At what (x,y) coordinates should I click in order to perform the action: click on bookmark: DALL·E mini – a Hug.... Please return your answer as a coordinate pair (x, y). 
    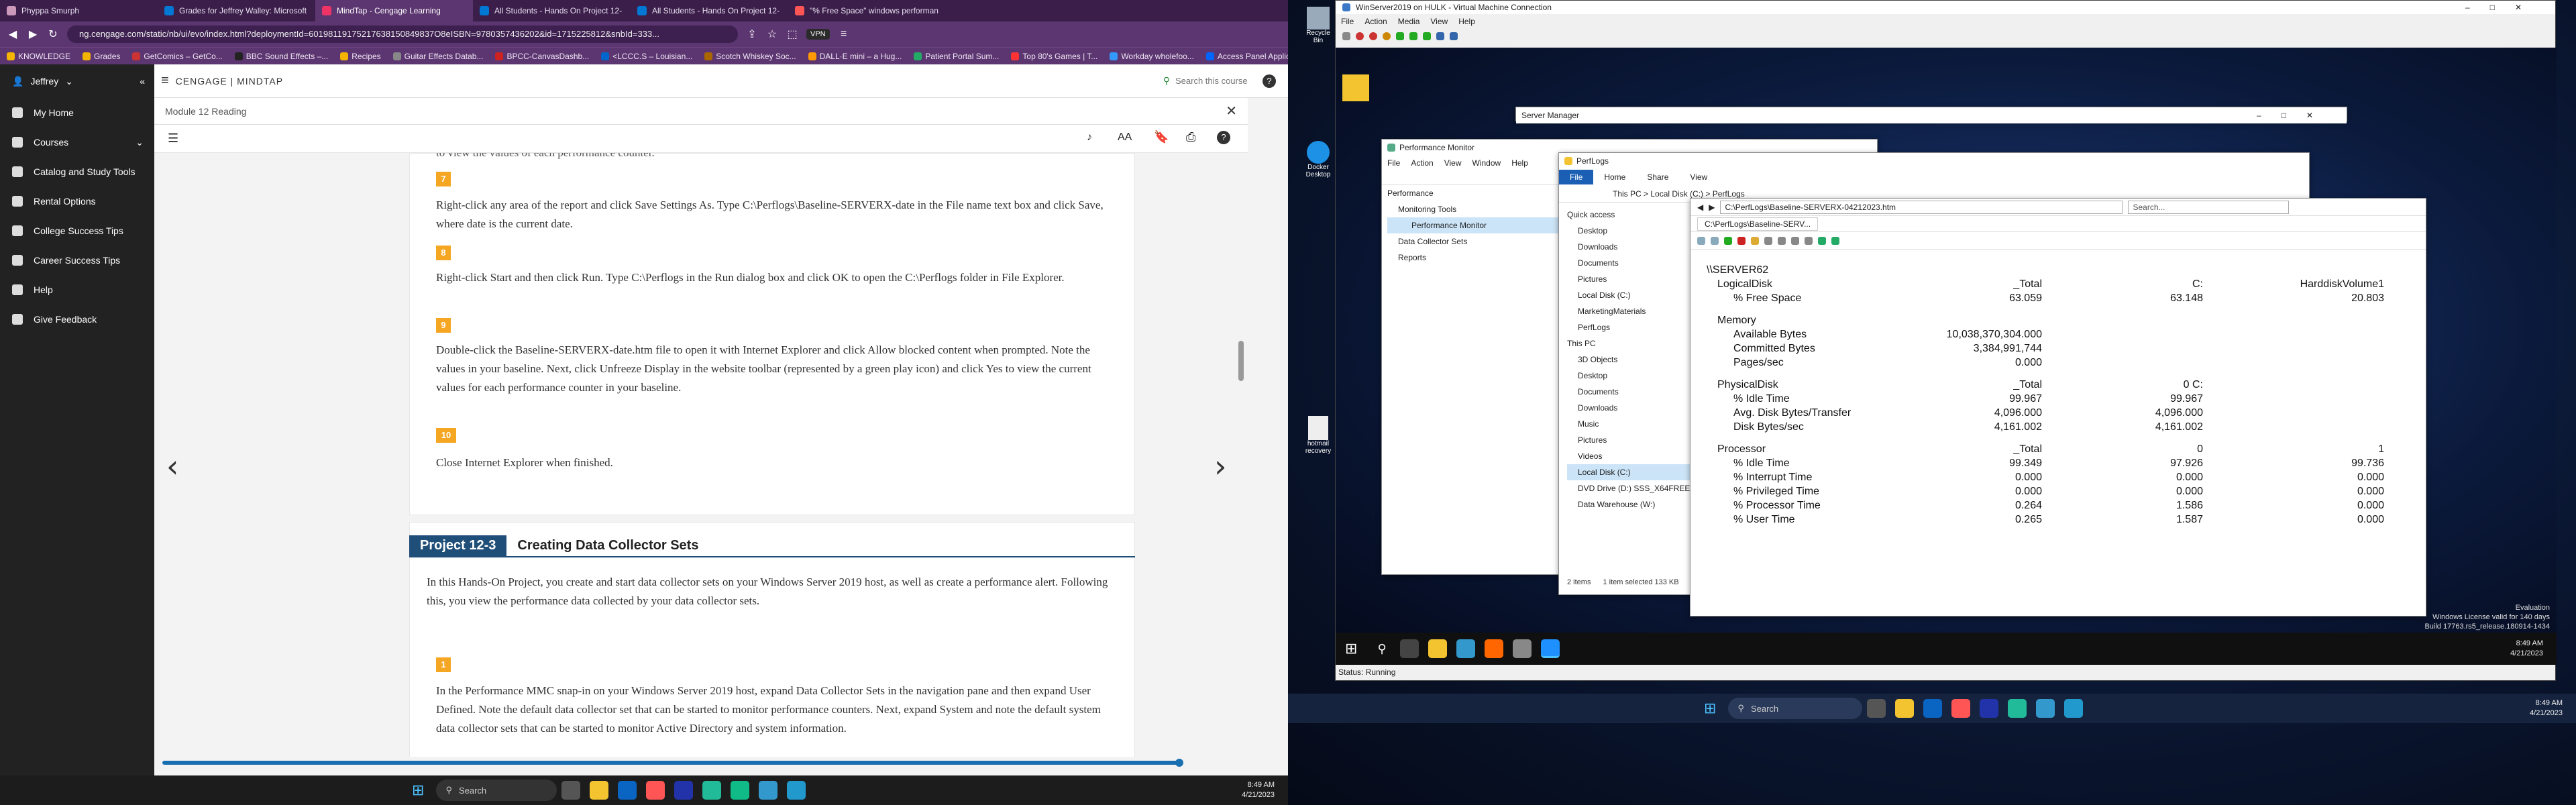
    Looking at the image, I should click on (855, 56).